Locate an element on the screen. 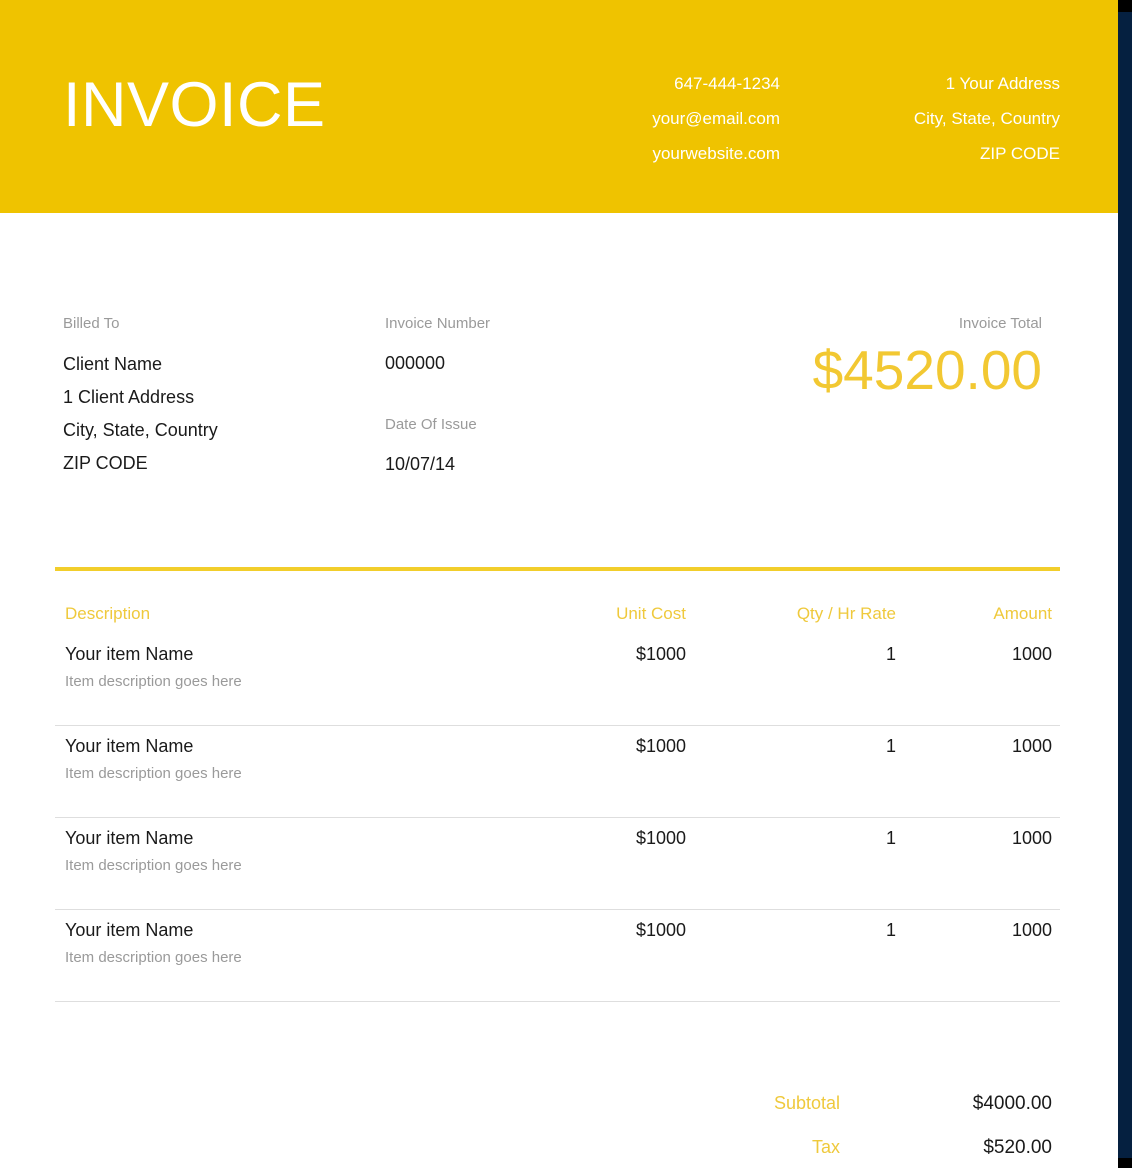  header-address-line2: City, State, Country is located at coordinates (986, 118).